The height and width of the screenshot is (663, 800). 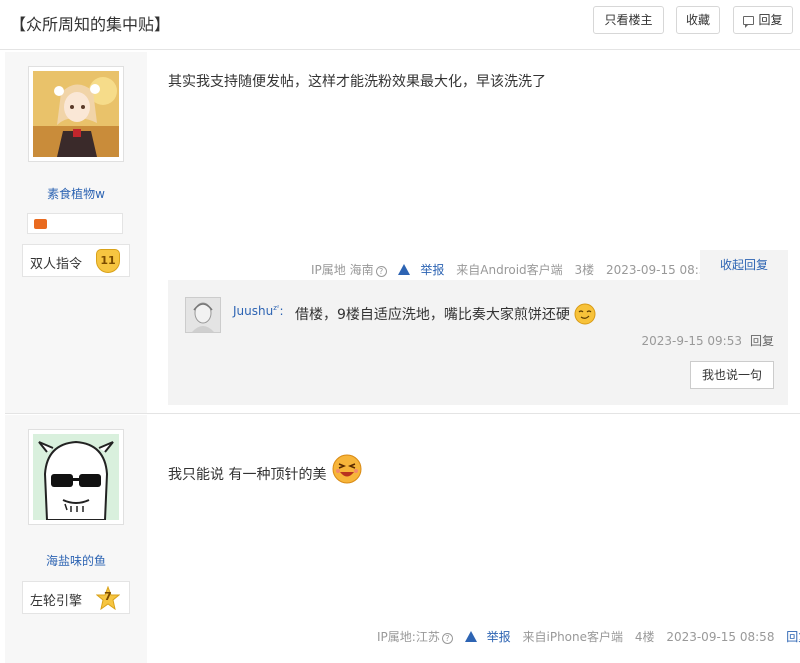 What do you see at coordinates (56, 264) in the screenshot?
I see `level-title: 双人指令` at bounding box center [56, 264].